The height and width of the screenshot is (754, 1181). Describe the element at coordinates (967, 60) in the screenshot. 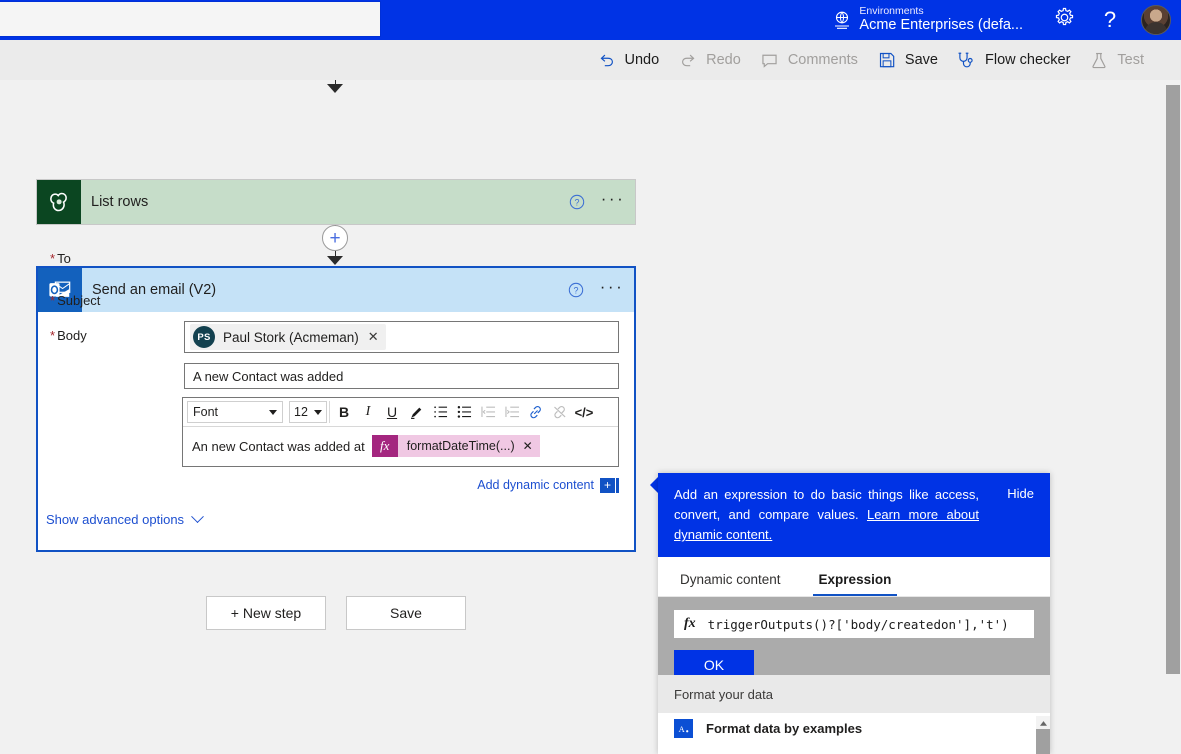

I see `stethoscope-icon` at that location.